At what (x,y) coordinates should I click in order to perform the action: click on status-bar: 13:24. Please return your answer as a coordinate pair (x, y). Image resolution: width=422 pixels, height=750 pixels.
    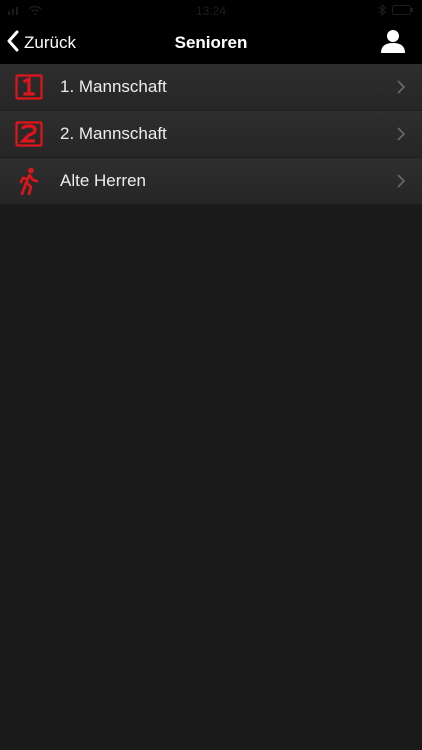
    Looking at the image, I should click on (211, 11).